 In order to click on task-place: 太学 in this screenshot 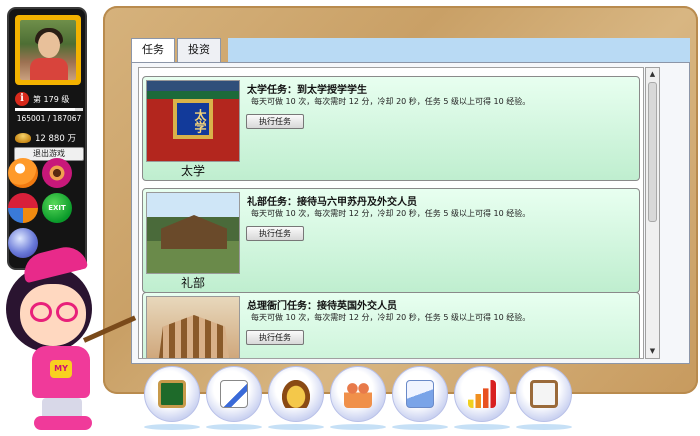, I will do `click(192, 171)`.